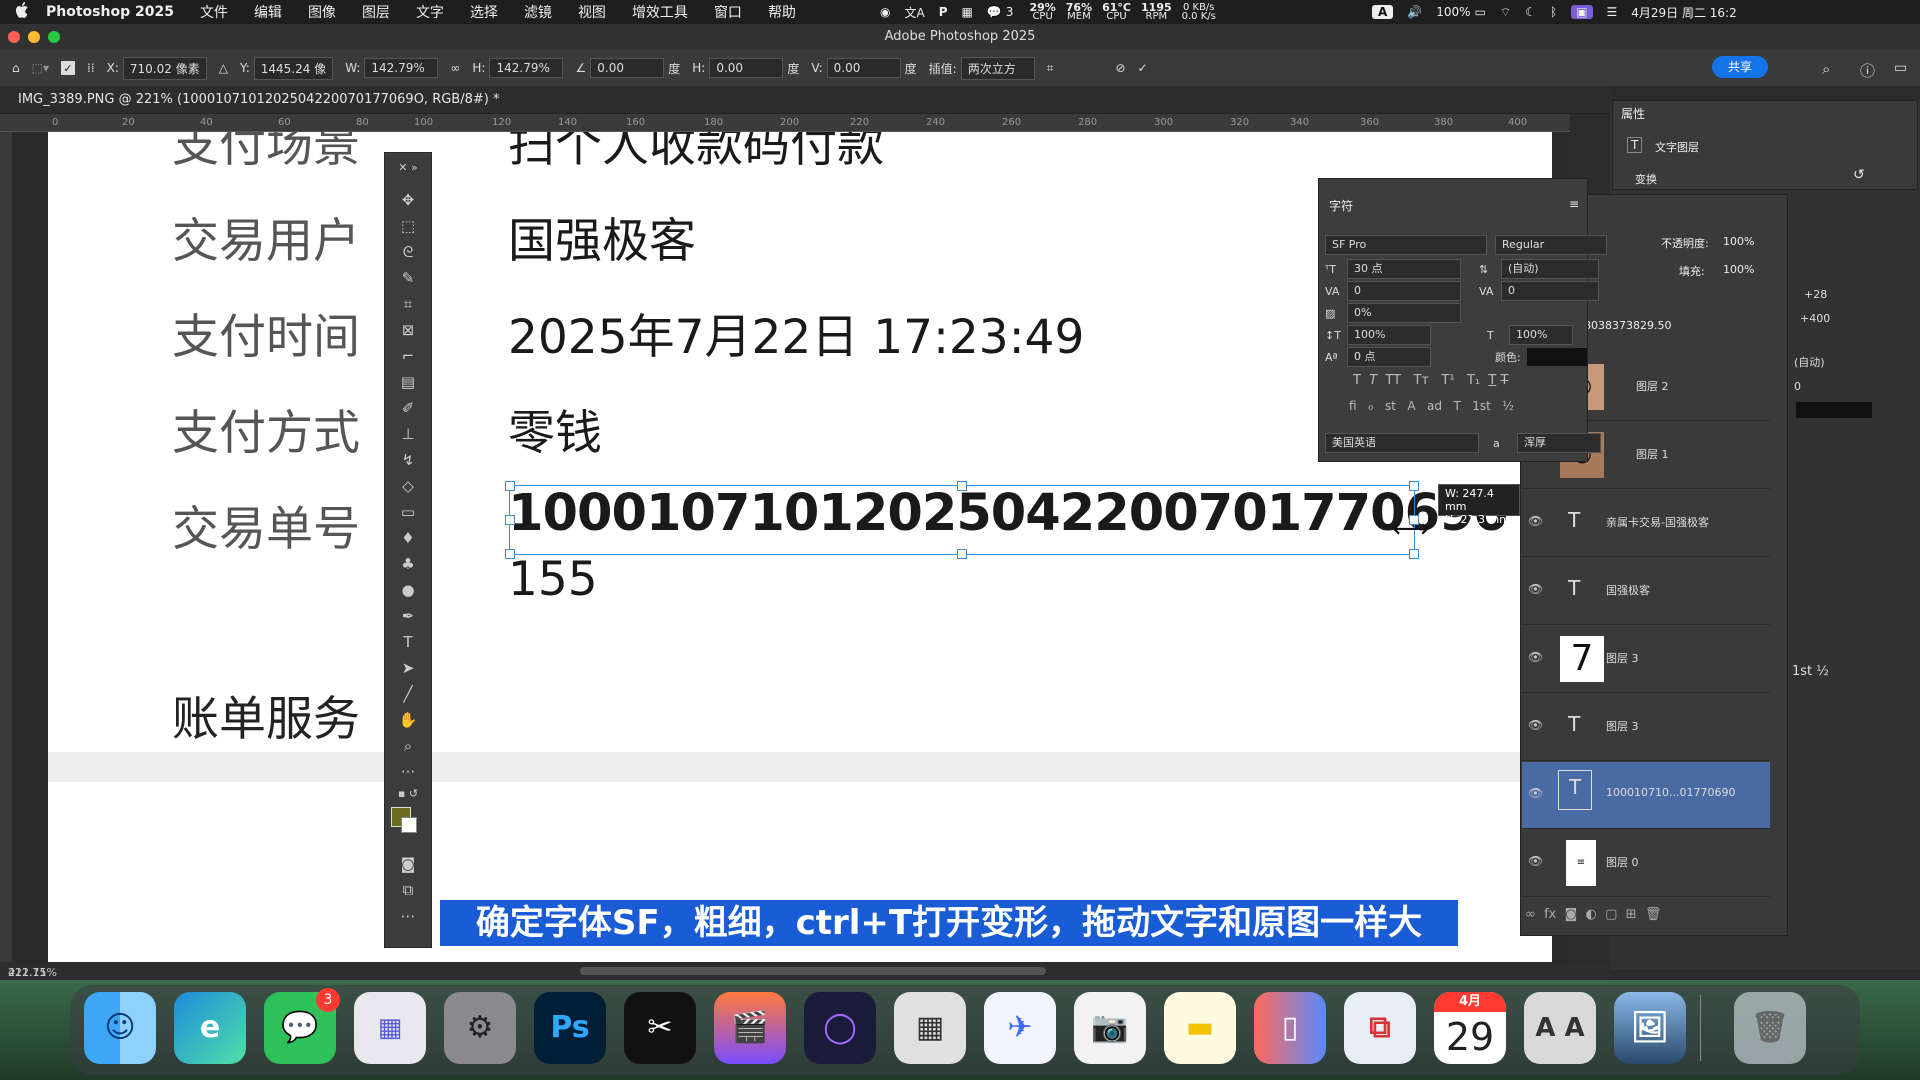 This screenshot has width=1920, height=1080. What do you see at coordinates (210, 1028) in the screenshot?
I see `edge-icon: e` at bounding box center [210, 1028].